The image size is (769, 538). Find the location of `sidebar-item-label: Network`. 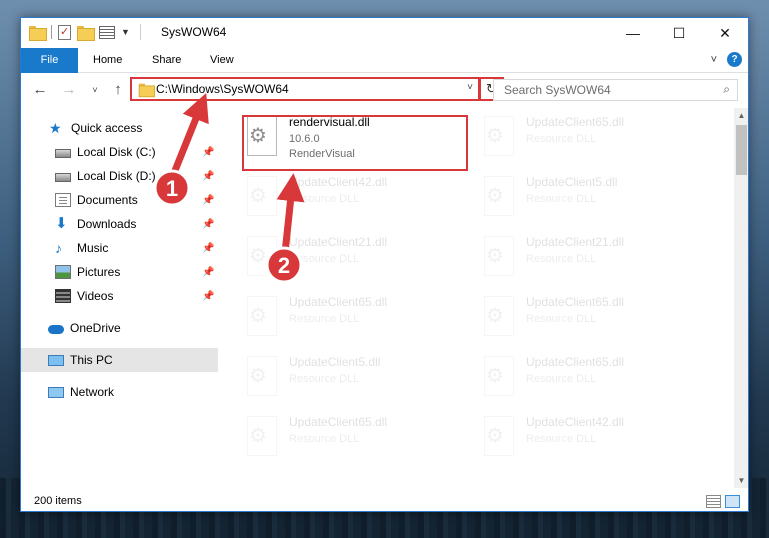

sidebar-item-label: Network is located at coordinates (92, 392).